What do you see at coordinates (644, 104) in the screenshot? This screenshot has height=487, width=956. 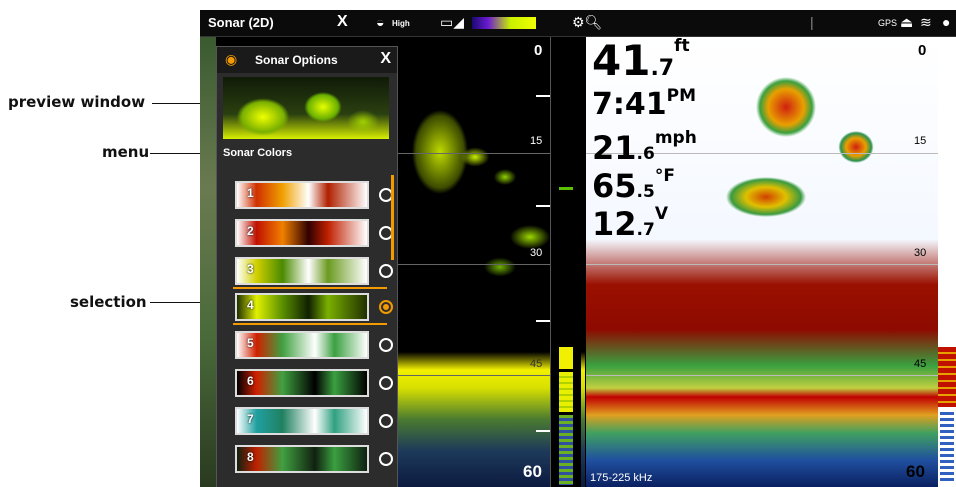 I see `time-readout: 7:41PM` at bounding box center [644, 104].